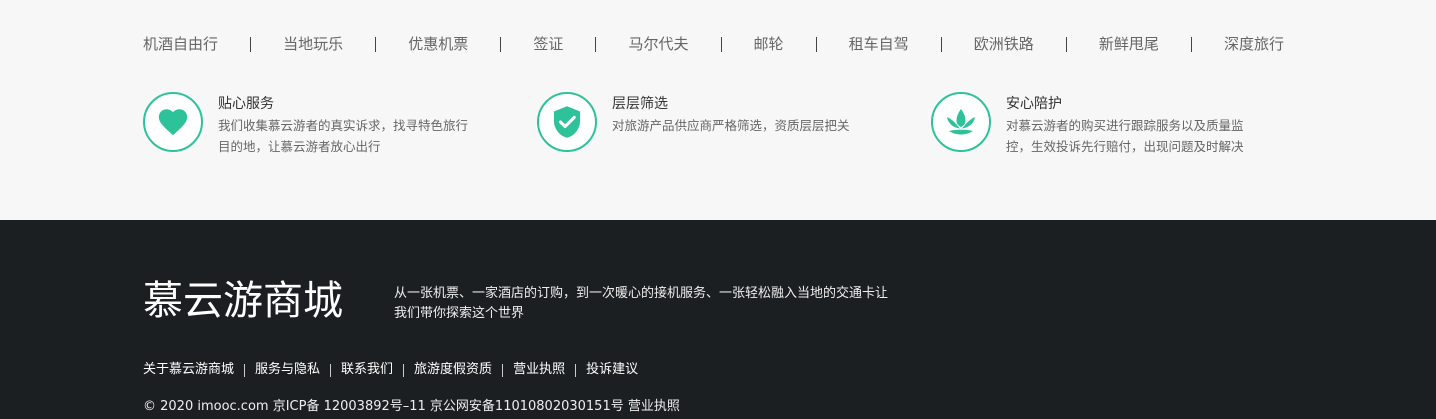 The width and height of the screenshot is (1436, 419). Describe the element at coordinates (313, 44) in the screenshot. I see `nav-link-local-fun: 当地玩乐` at that location.